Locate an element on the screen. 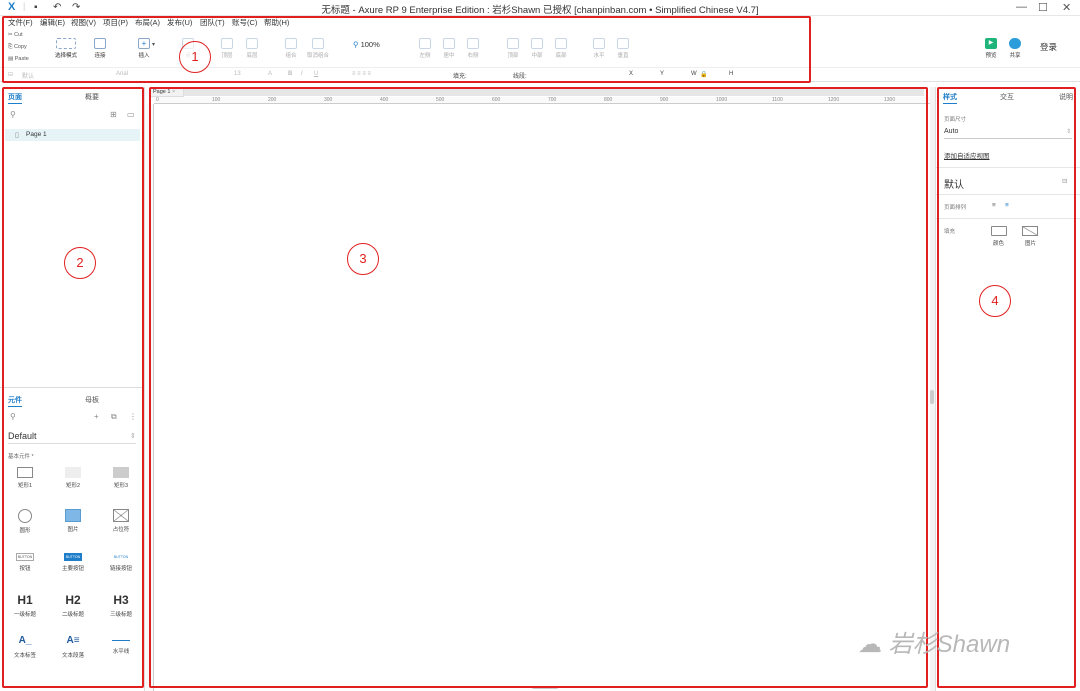 The width and height of the screenshot is (1080, 691). align-middle-button: 中部 is located at coordinates (537, 48).